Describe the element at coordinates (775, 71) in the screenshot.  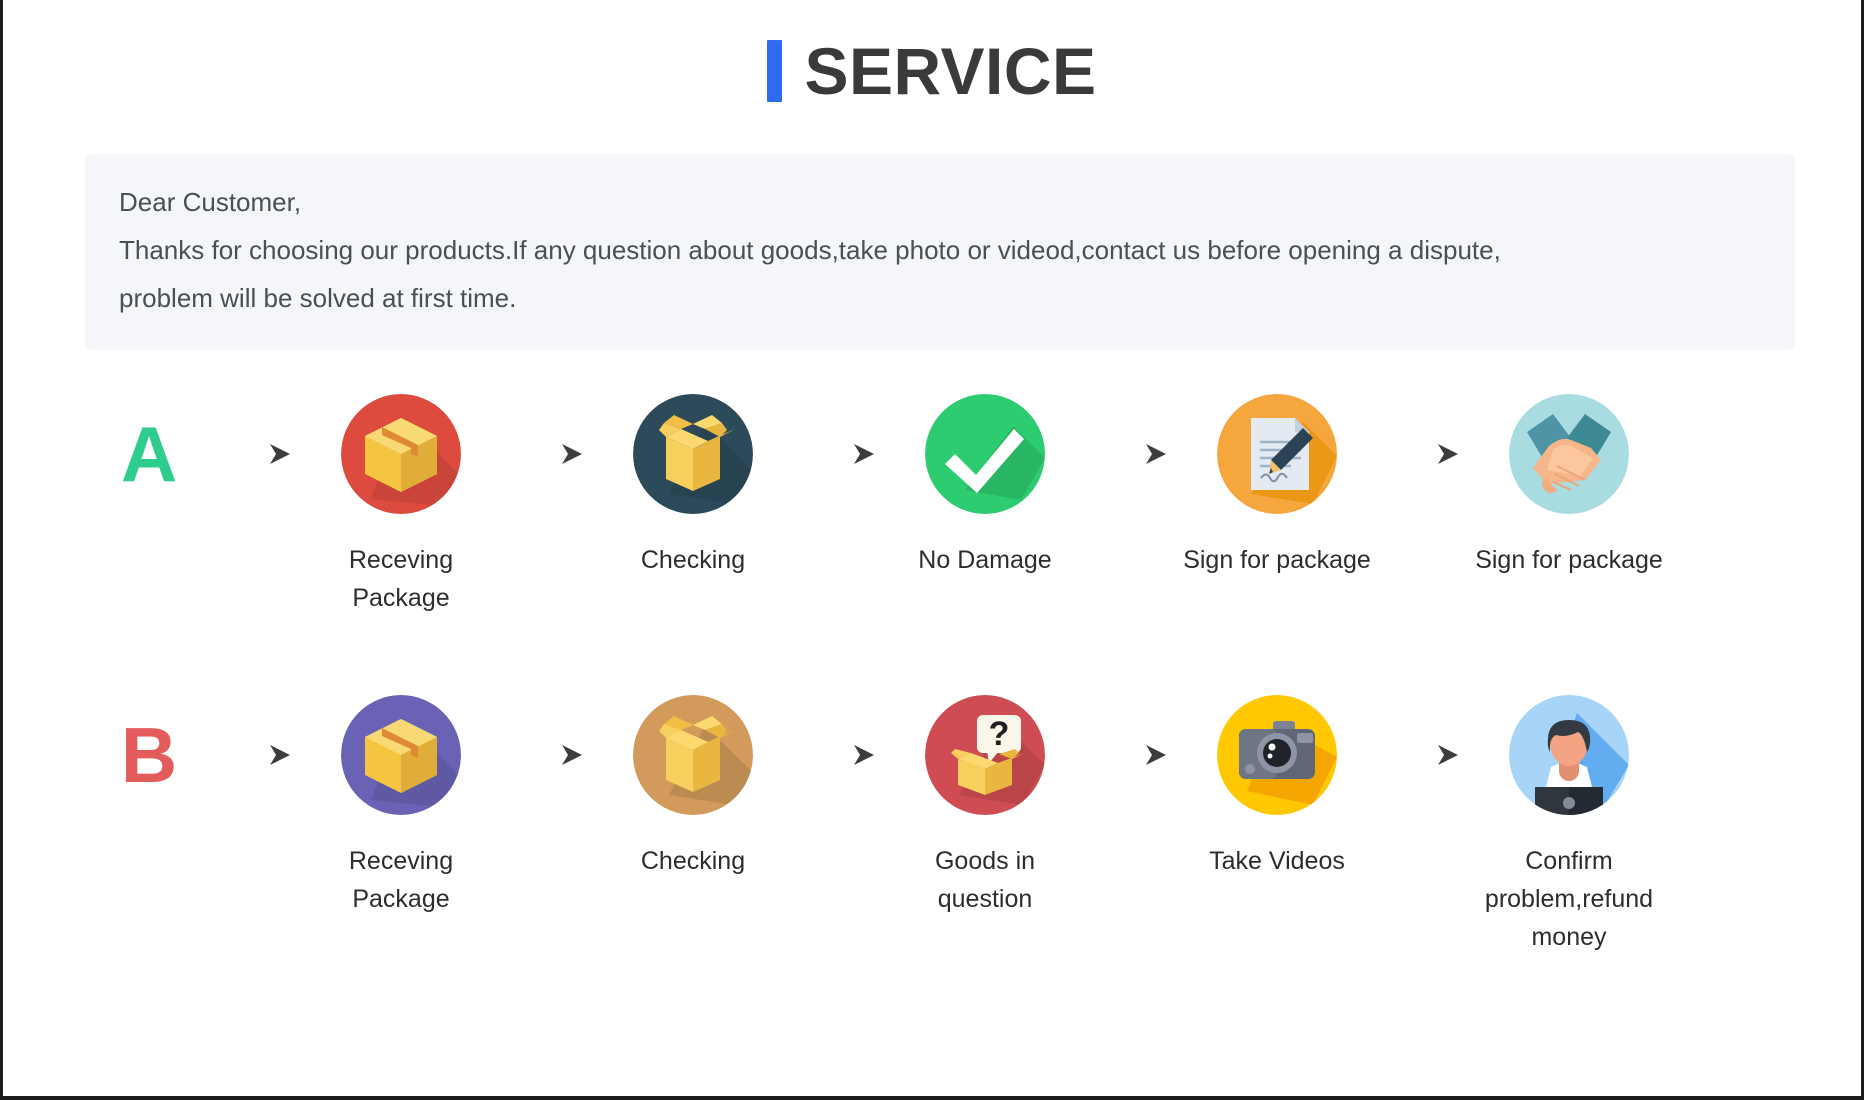
I see `title-accent-bar` at that location.